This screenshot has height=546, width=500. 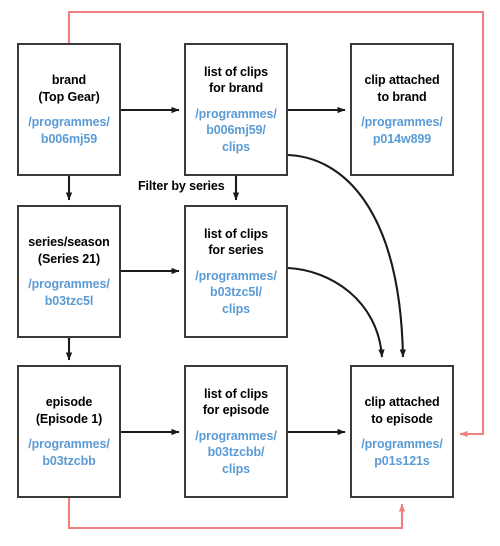 I want to click on node-episode-title: episode (Episode 1), so click(x=69, y=410).